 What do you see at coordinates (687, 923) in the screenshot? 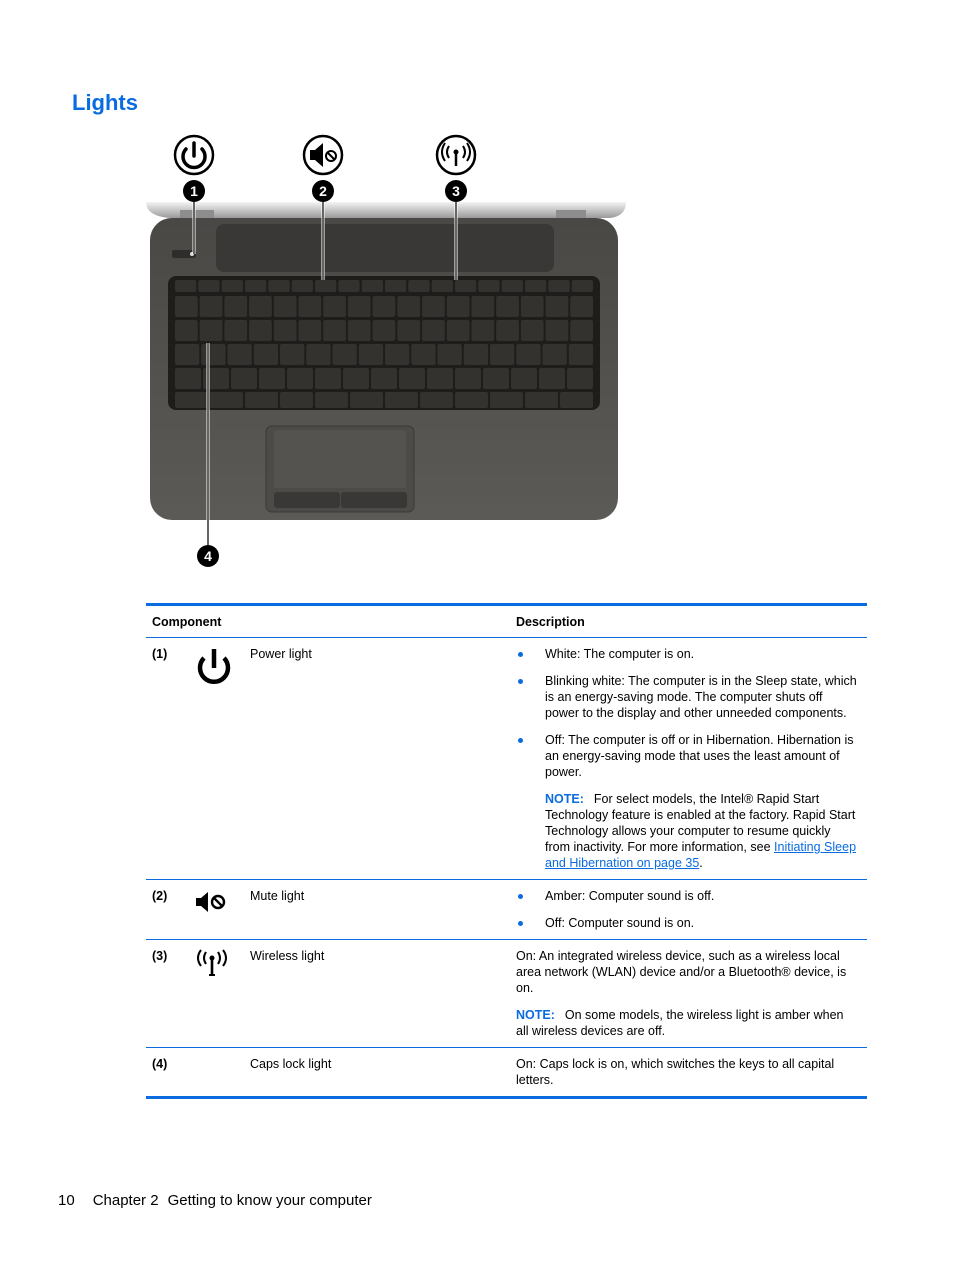
I see `description-bullet: Off: Computer sound is on.` at bounding box center [687, 923].